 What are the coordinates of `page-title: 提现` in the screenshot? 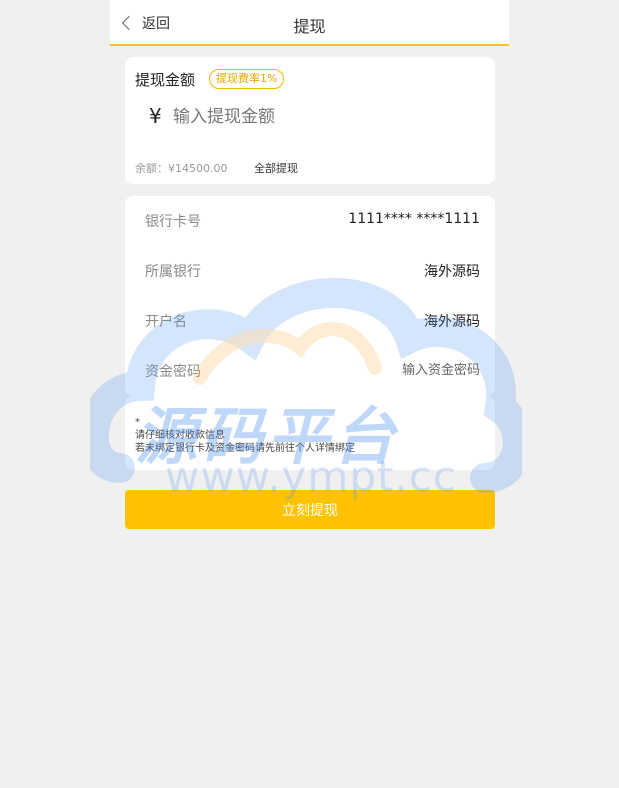 It's located at (309, 26).